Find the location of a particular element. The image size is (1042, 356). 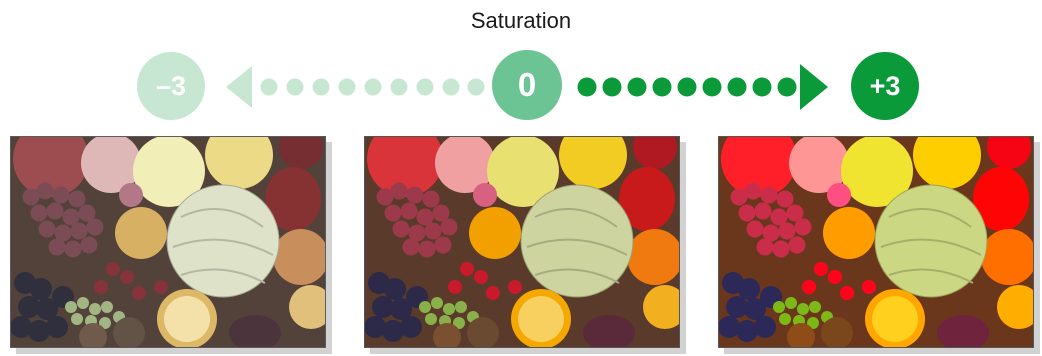

left-arrow-icon is located at coordinates (239, 87).